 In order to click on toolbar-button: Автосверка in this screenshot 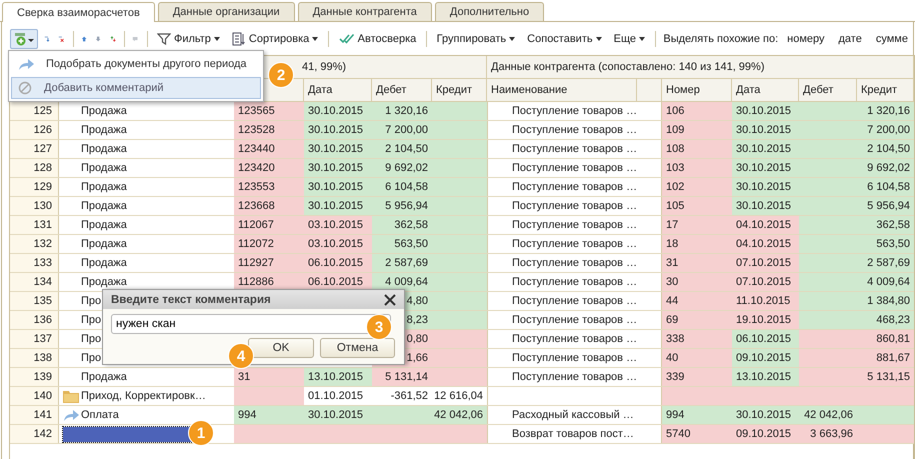, I will do `click(377, 39)`.